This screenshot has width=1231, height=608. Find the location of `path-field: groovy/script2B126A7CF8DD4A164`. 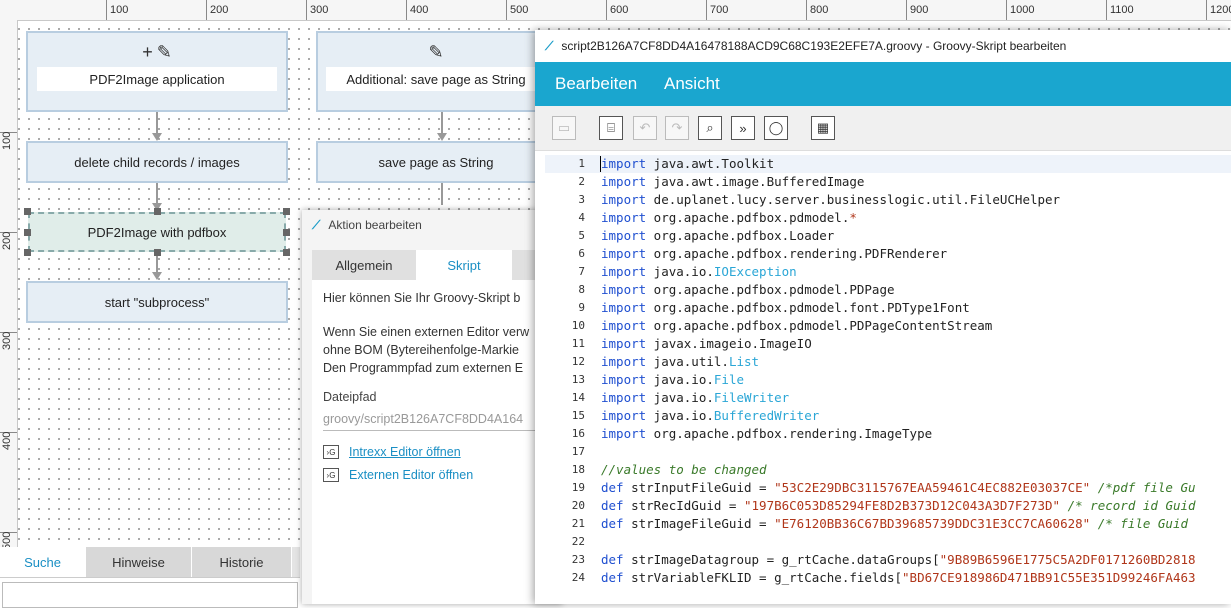

path-field: groovy/script2B126A7CF8DD4A164 is located at coordinates (437, 419).